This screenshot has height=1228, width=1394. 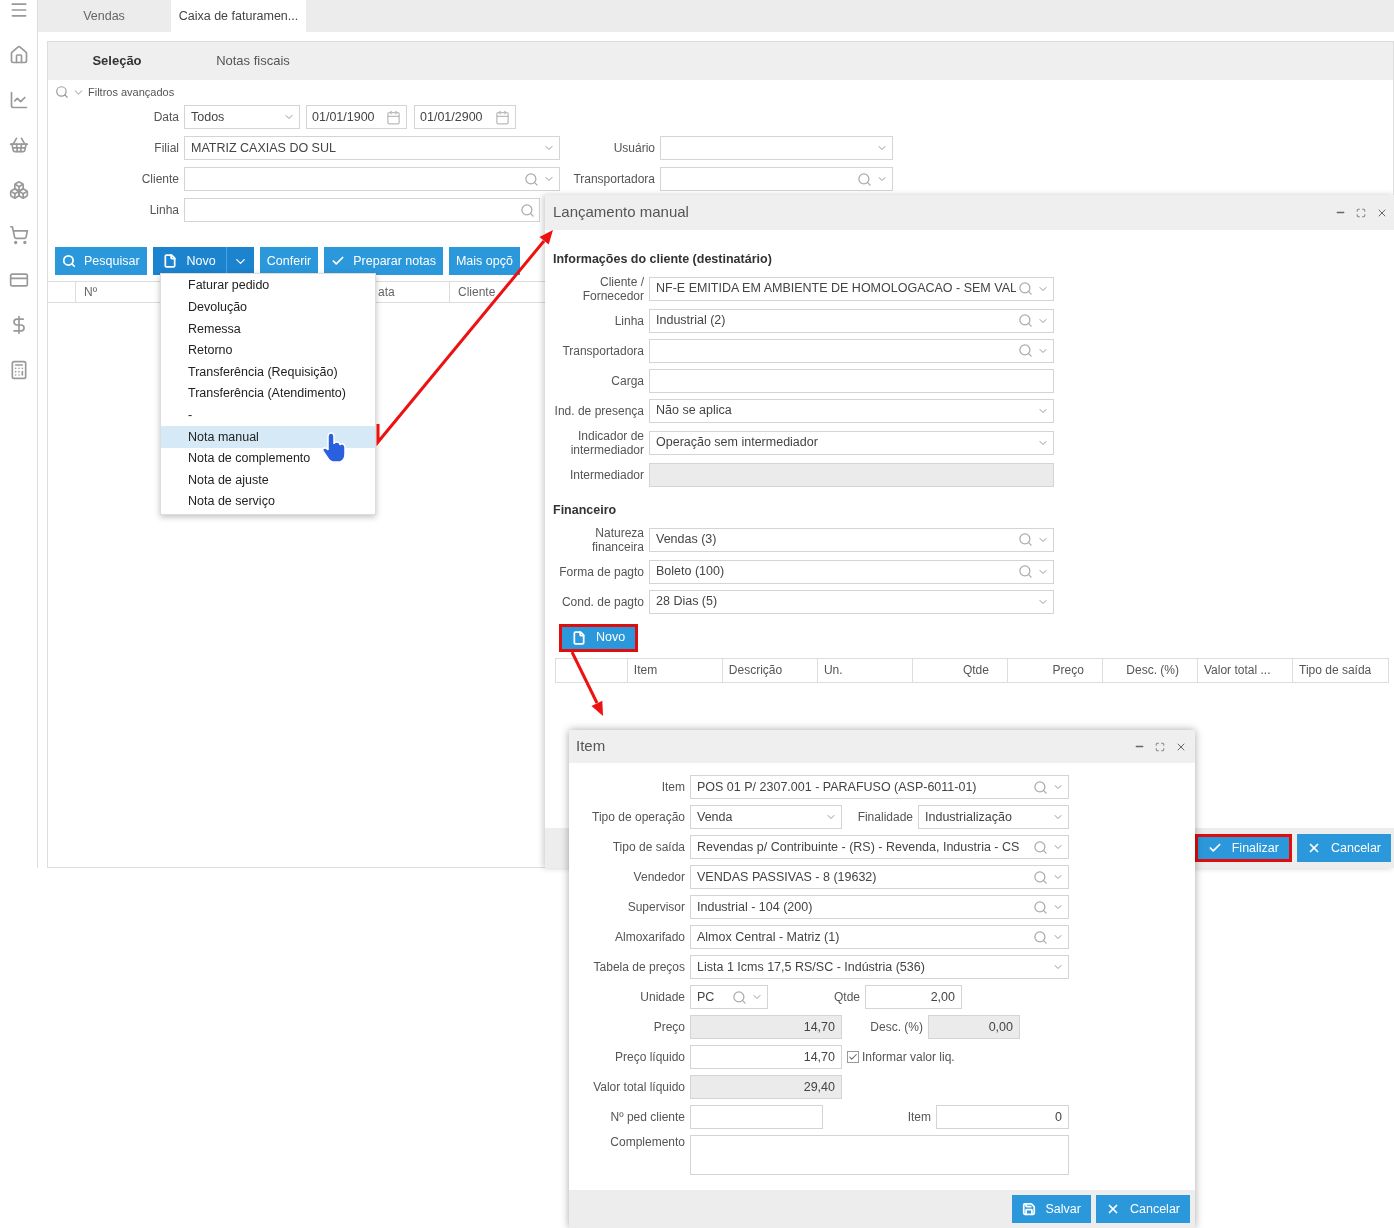 I want to click on readonly-field, so click(x=851, y=474).